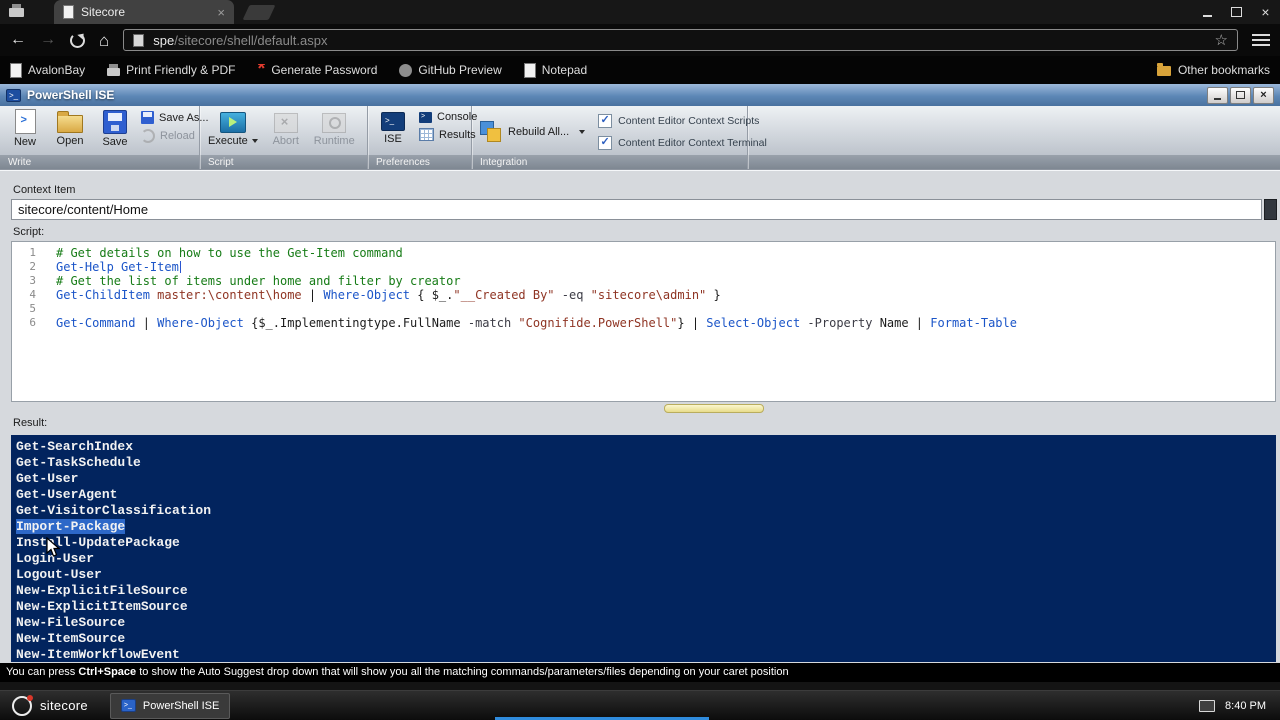  I want to click on task-button-label: PowerShell ISE, so click(181, 705).